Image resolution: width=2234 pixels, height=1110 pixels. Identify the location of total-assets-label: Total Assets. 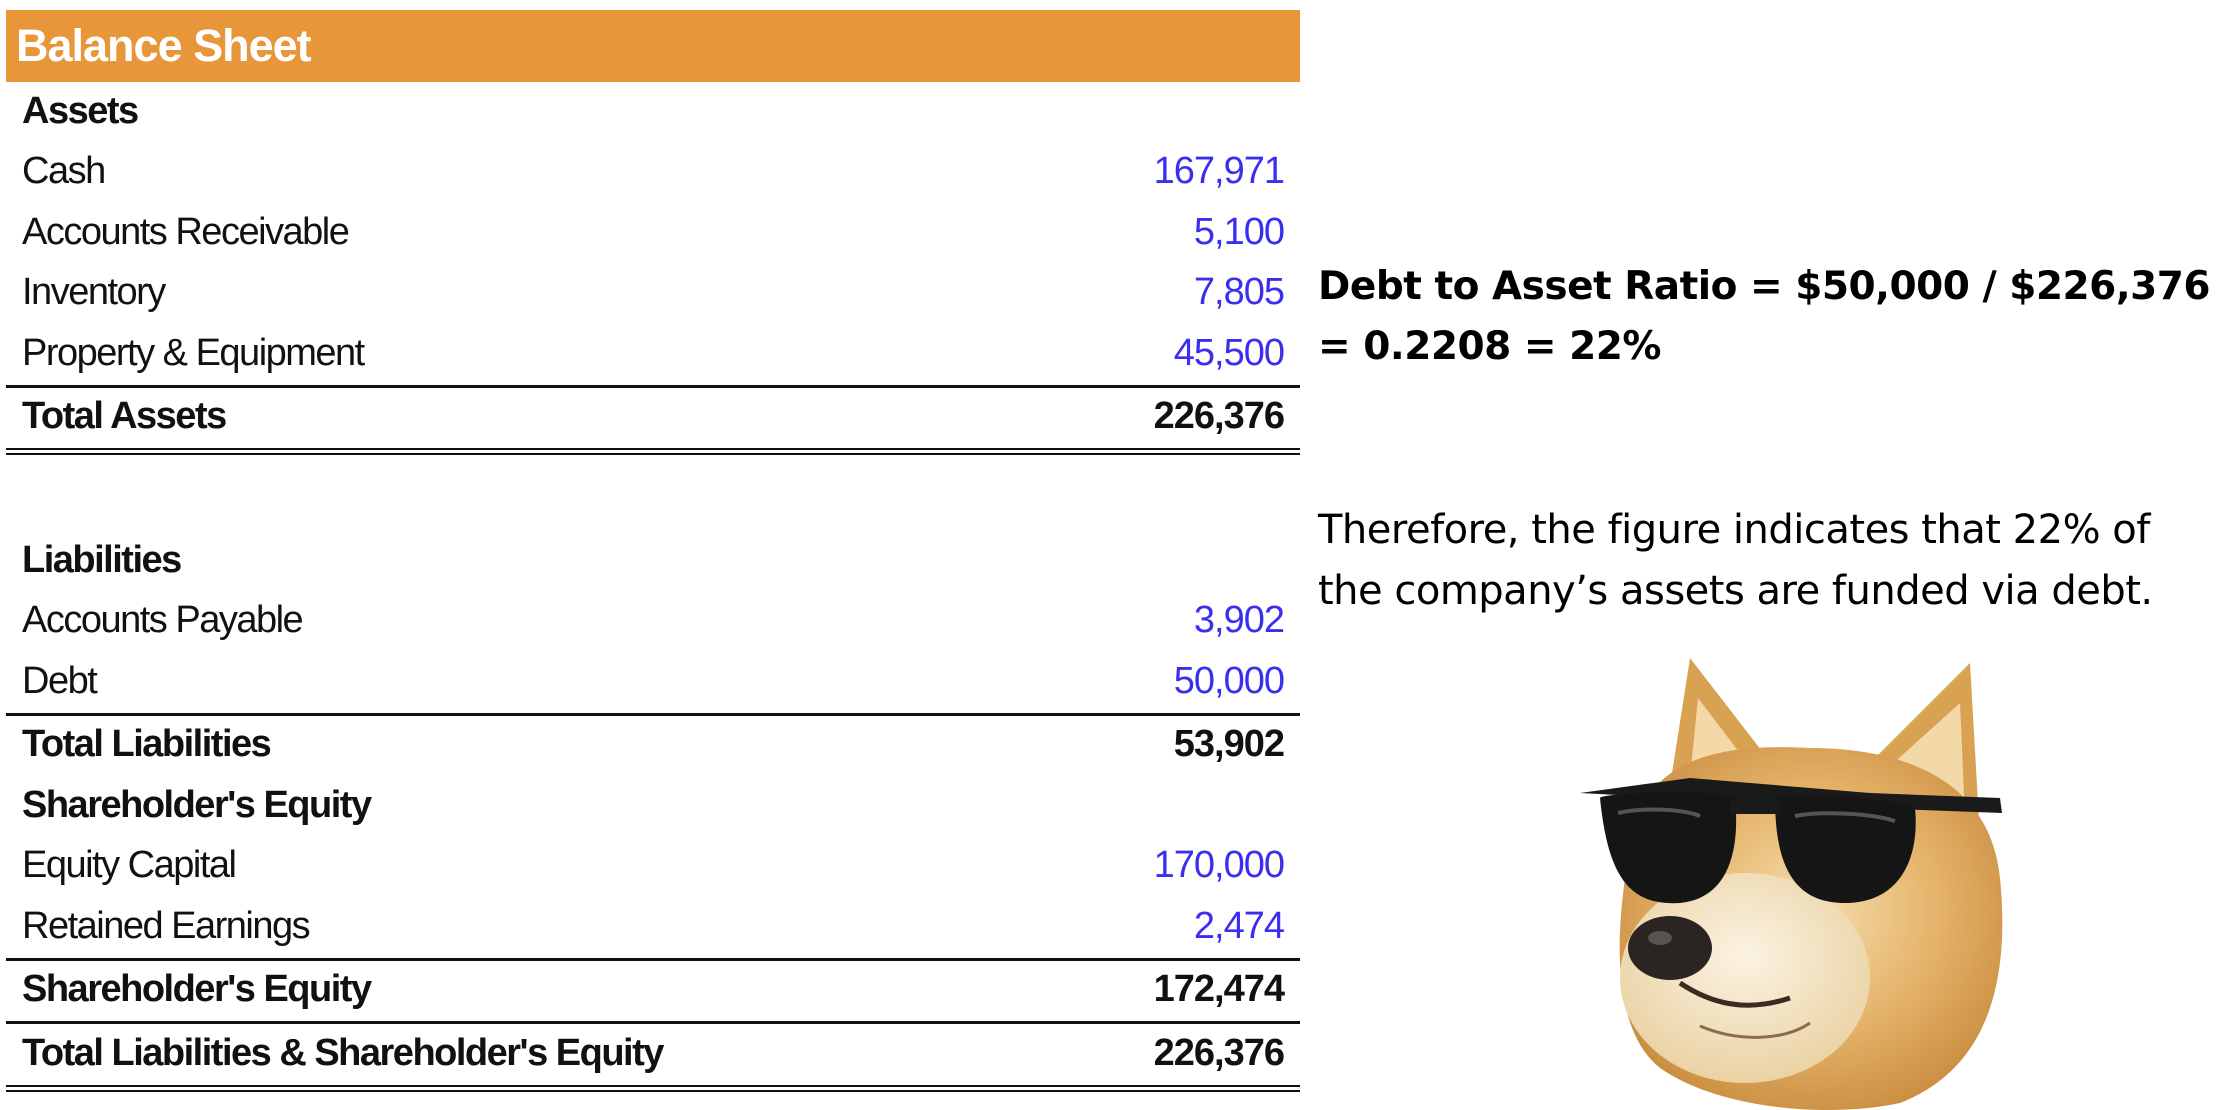
(124, 416).